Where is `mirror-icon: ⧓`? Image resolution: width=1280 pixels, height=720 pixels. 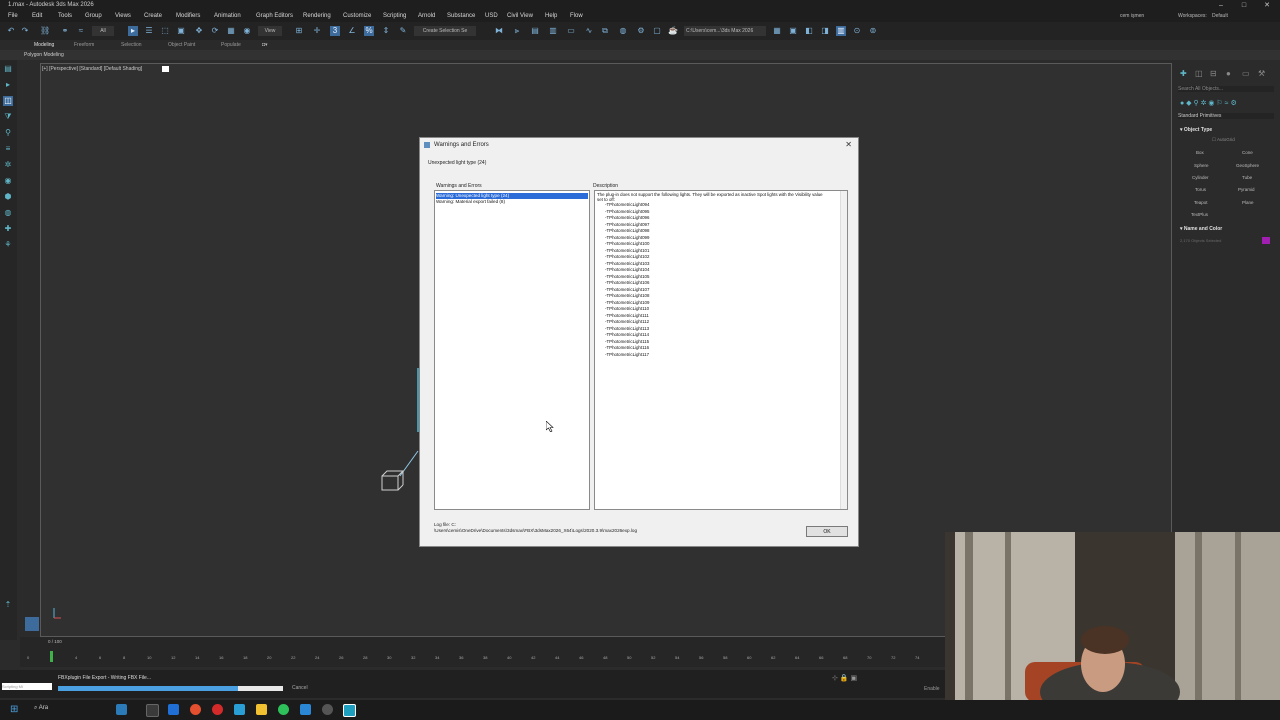 mirror-icon: ⧓ is located at coordinates (499, 31).